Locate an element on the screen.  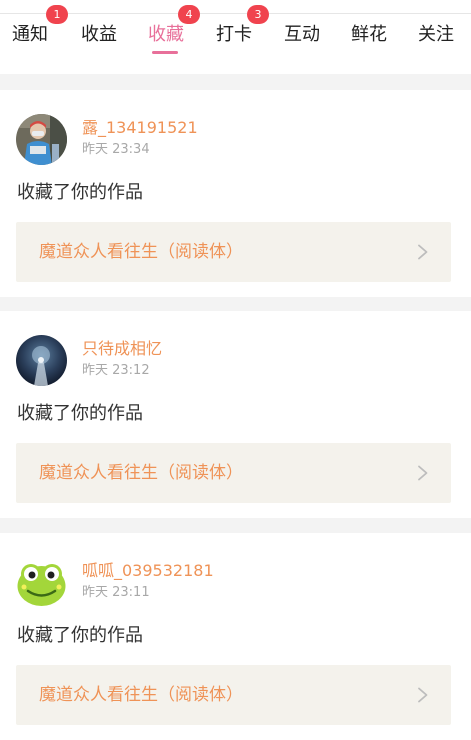
username: 呱呱_039532181 is located at coordinates (148, 571).